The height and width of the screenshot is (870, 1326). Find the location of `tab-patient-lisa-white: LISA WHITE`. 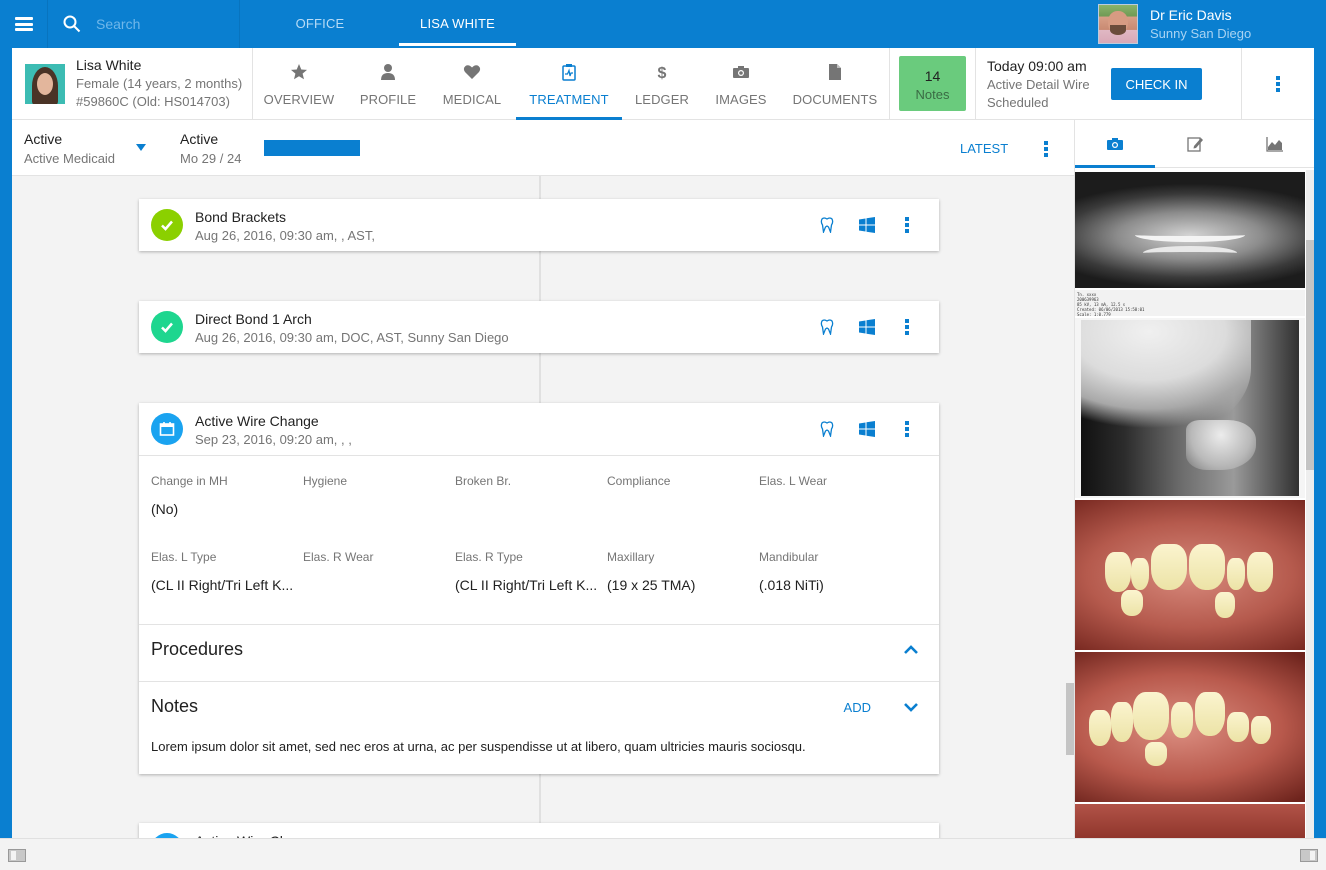

tab-patient-lisa-white: LISA WHITE is located at coordinates (457, 24).